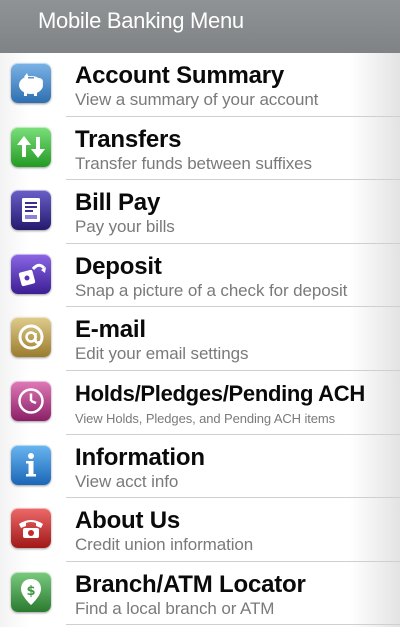 The height and width of the screenshot is (627, 400). I want to click on bill-icon, so click(31, 210).